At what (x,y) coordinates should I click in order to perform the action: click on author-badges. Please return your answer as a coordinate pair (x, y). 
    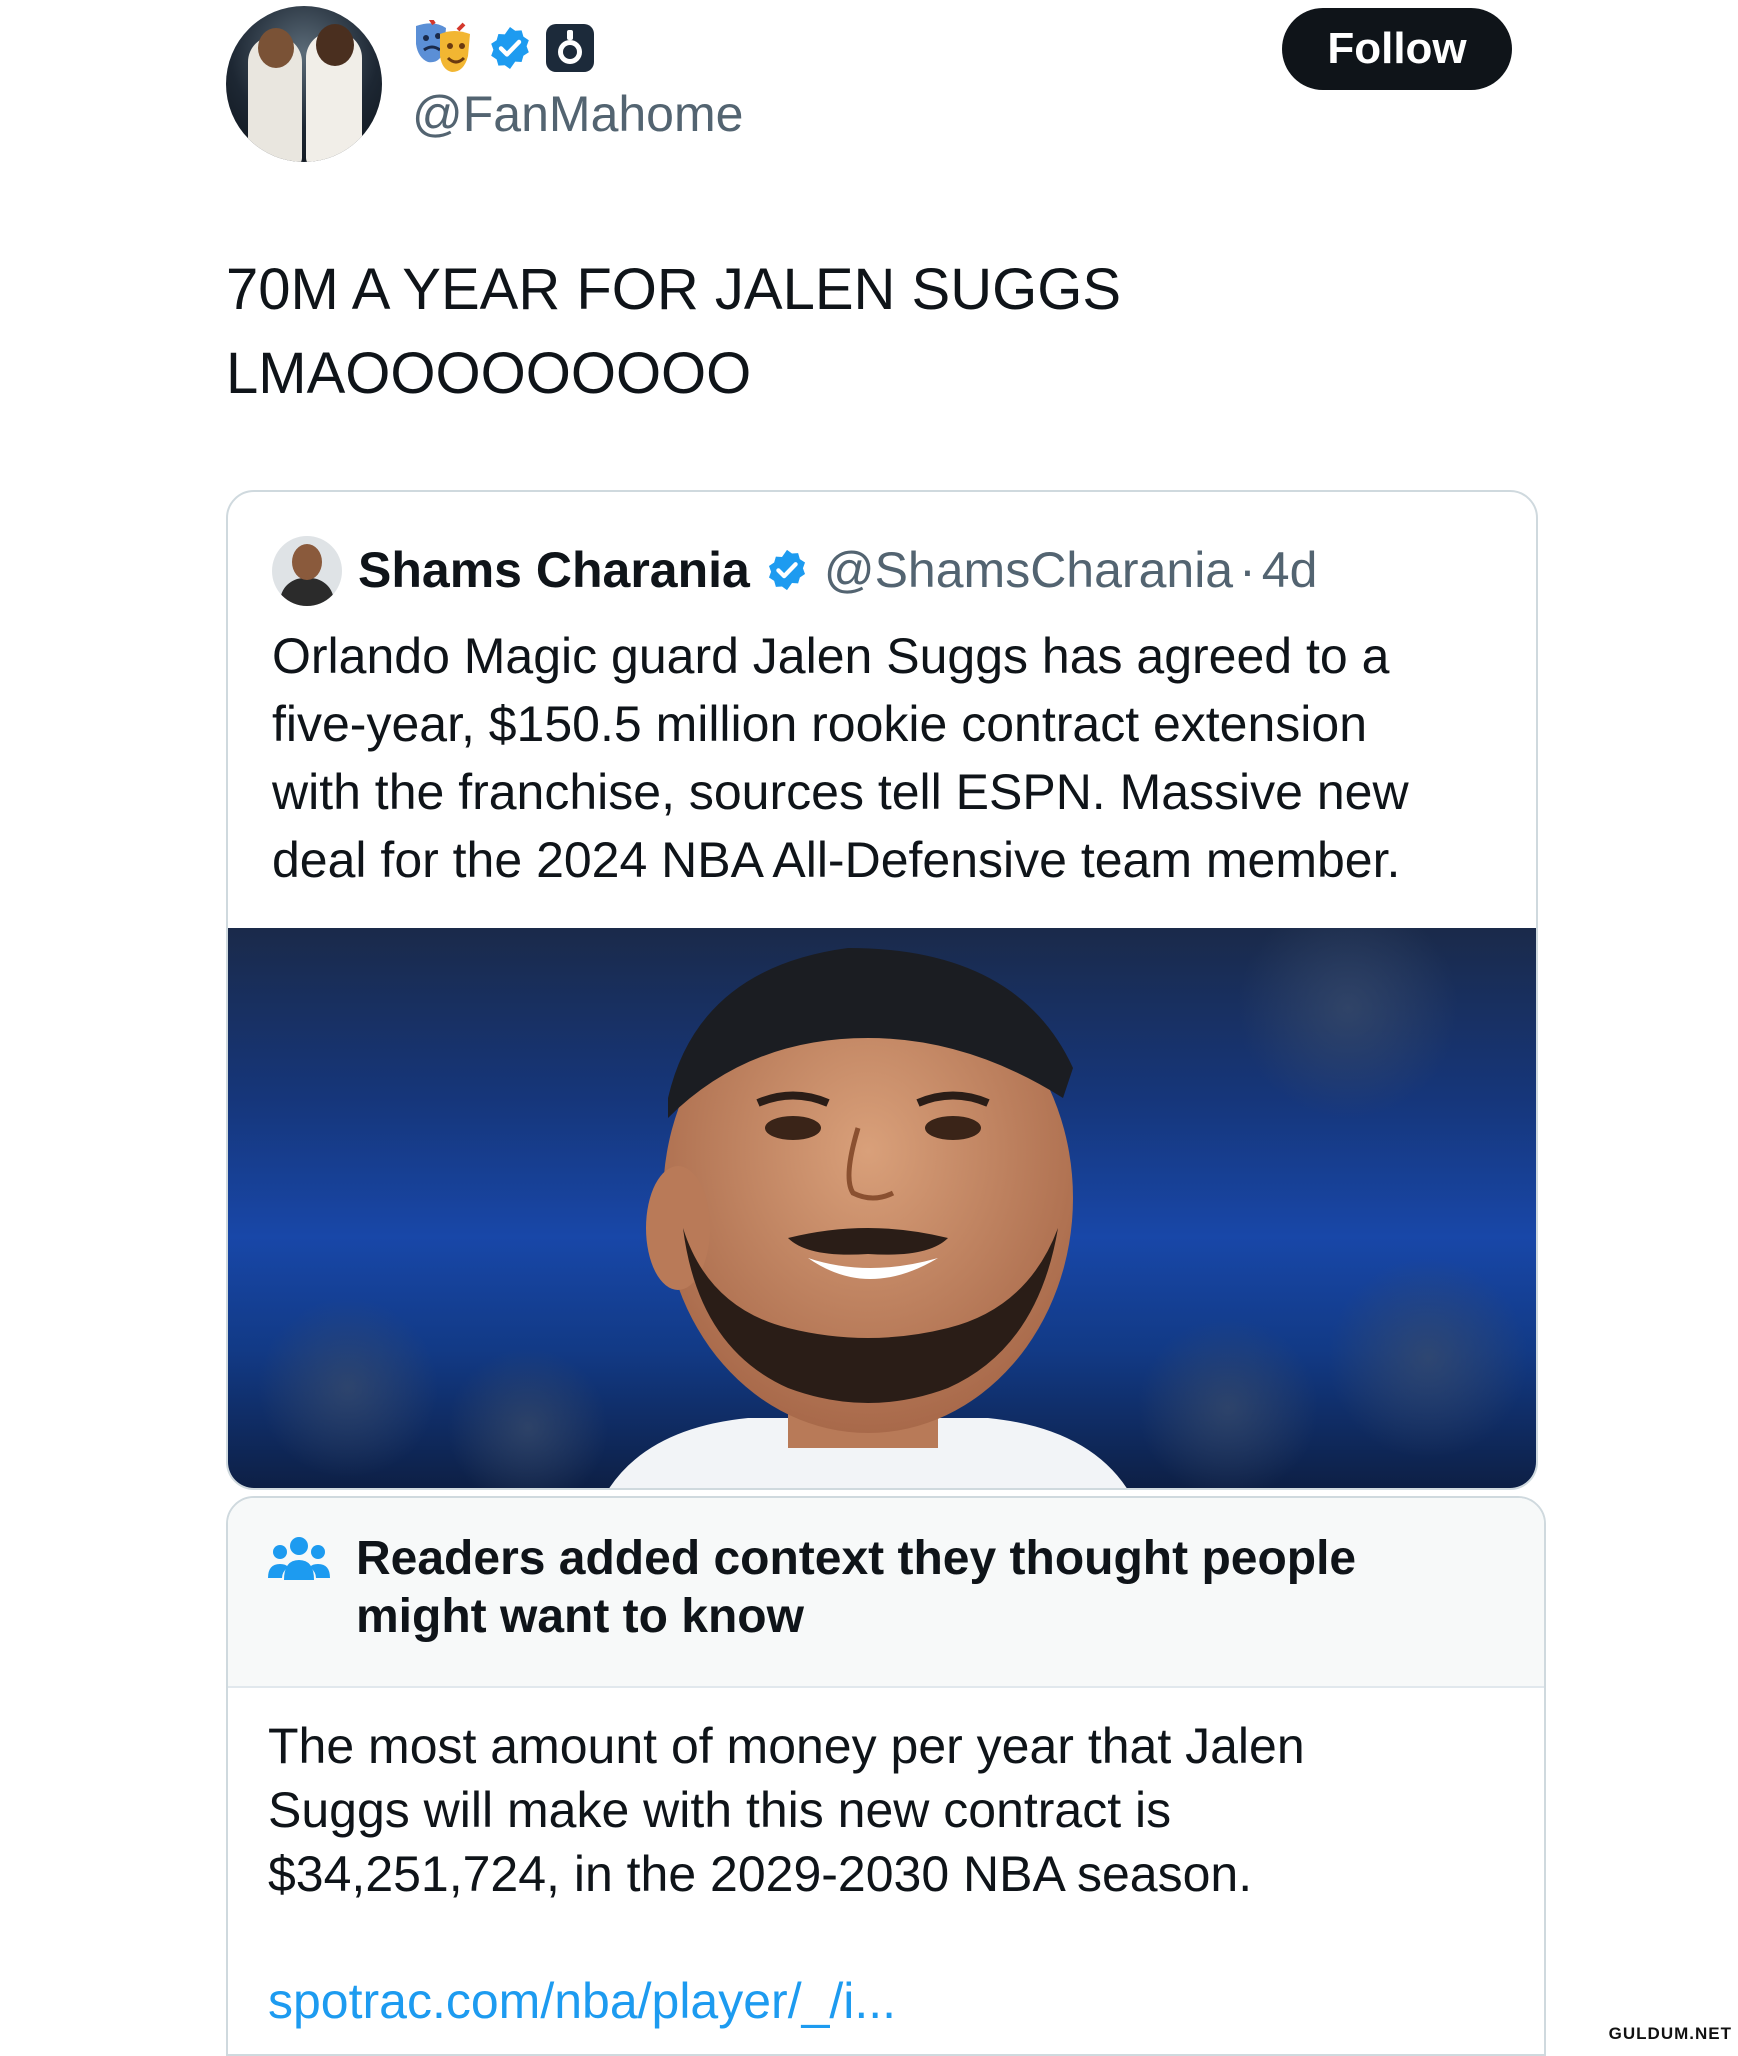
    Looking at the image, I should click on (504, 48).